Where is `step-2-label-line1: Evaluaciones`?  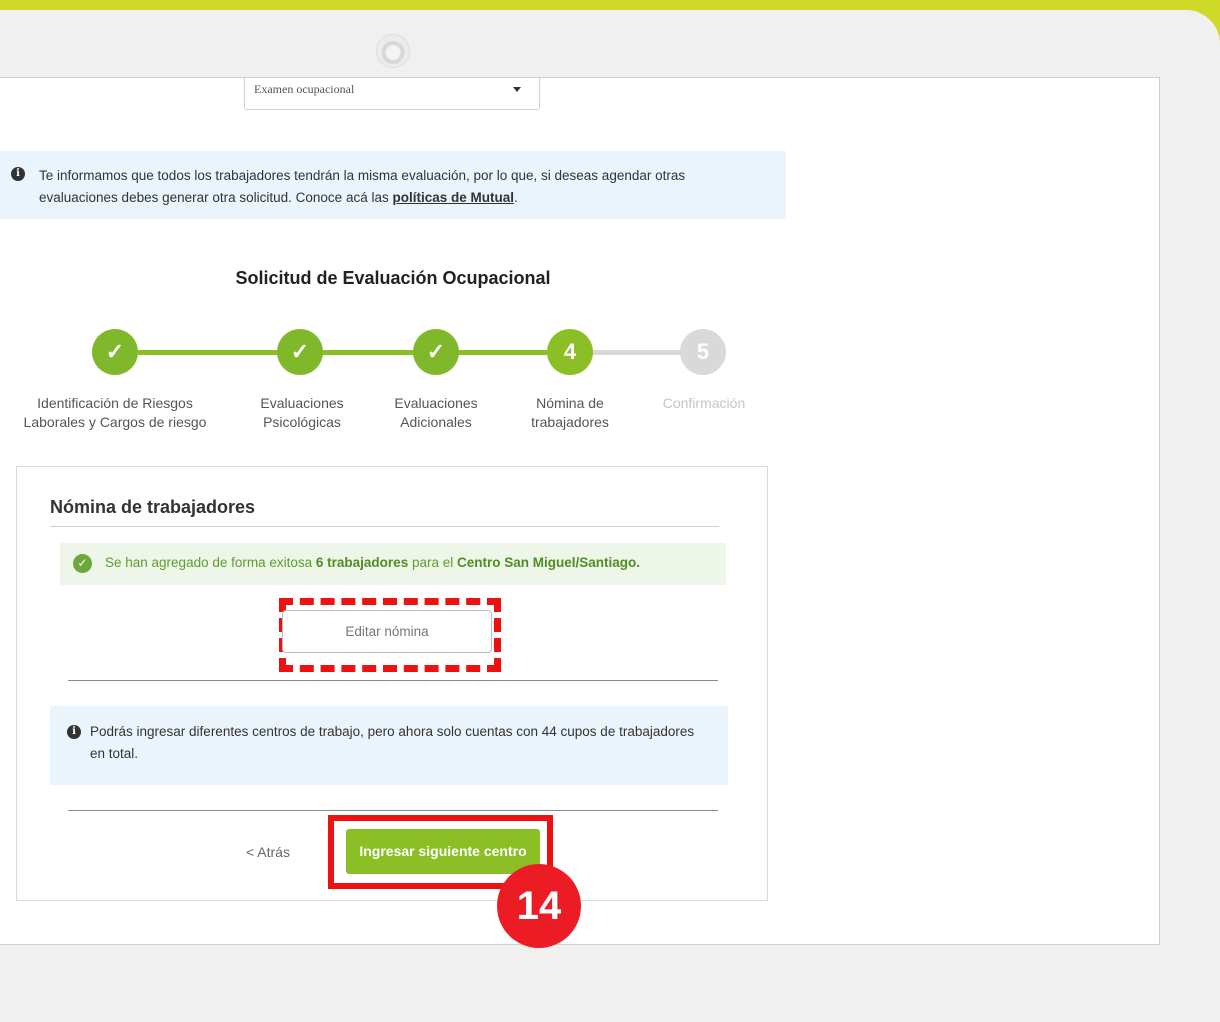 step-2-label-line1: Evaluaciones is located at coordinates (302, 403).